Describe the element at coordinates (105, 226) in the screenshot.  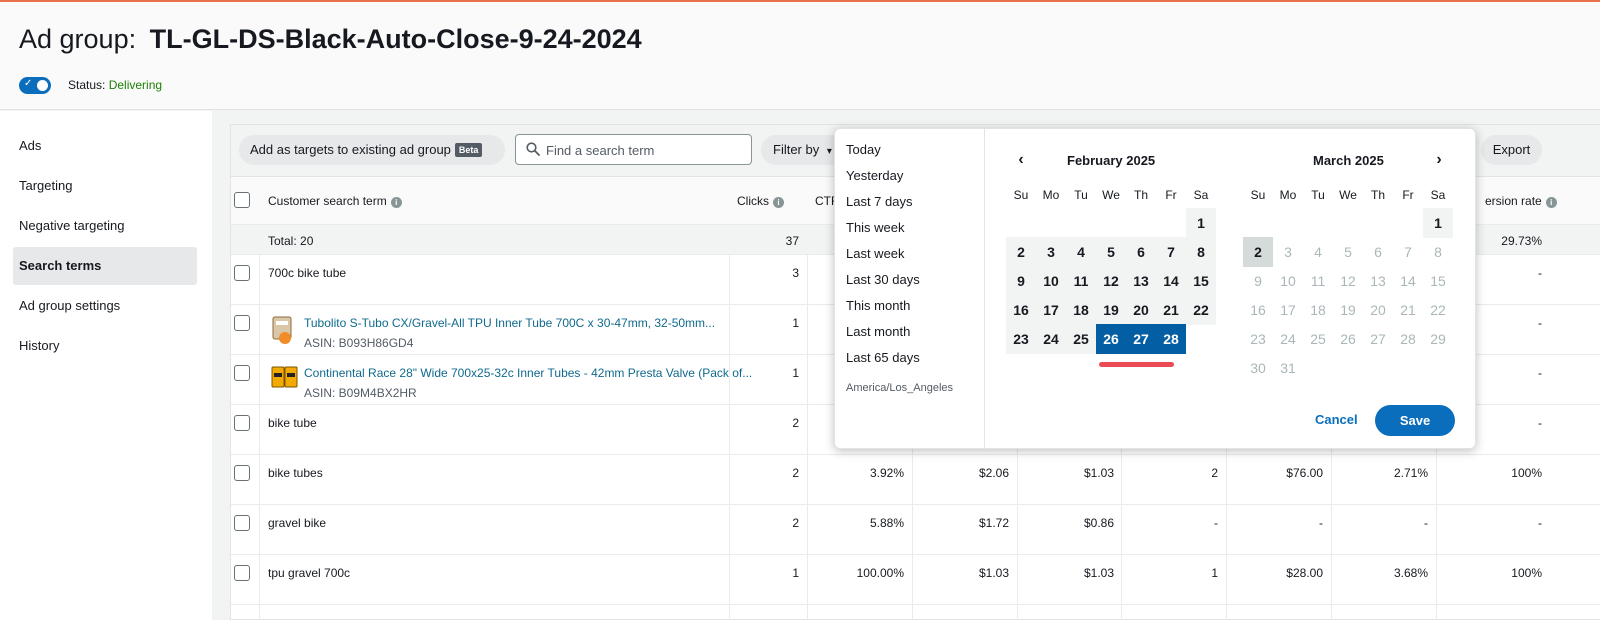
I see `sidebar-item-negative-targeting: Negative targeting` at that location.